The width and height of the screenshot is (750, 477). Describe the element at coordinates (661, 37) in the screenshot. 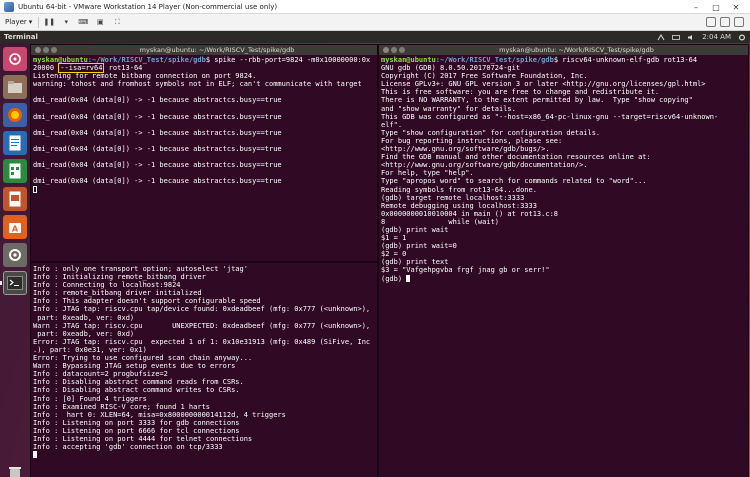

I see `network-icon` at that location.